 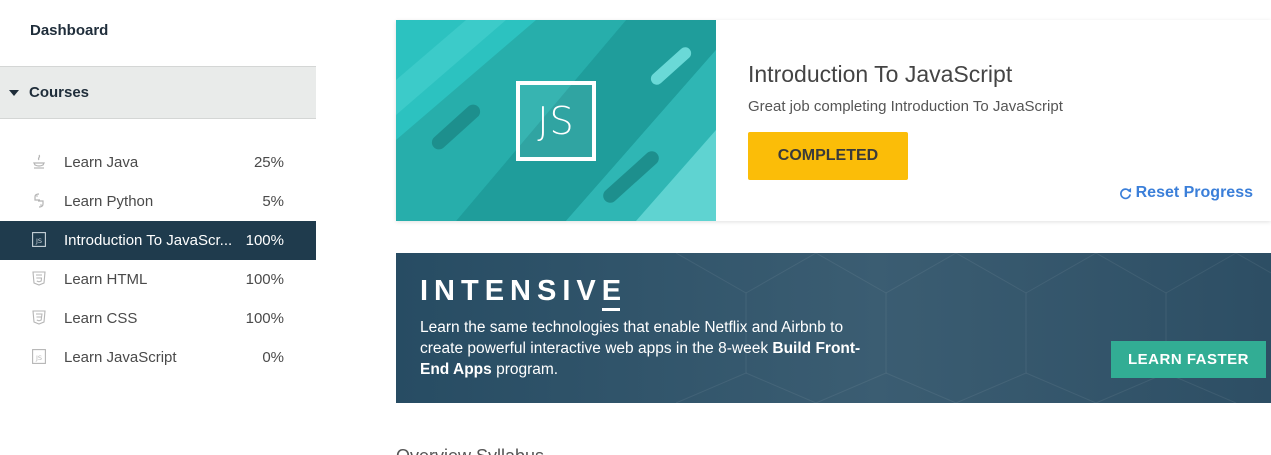 I want to click on js-logo-badge: JS, so click(x=556, y=121).